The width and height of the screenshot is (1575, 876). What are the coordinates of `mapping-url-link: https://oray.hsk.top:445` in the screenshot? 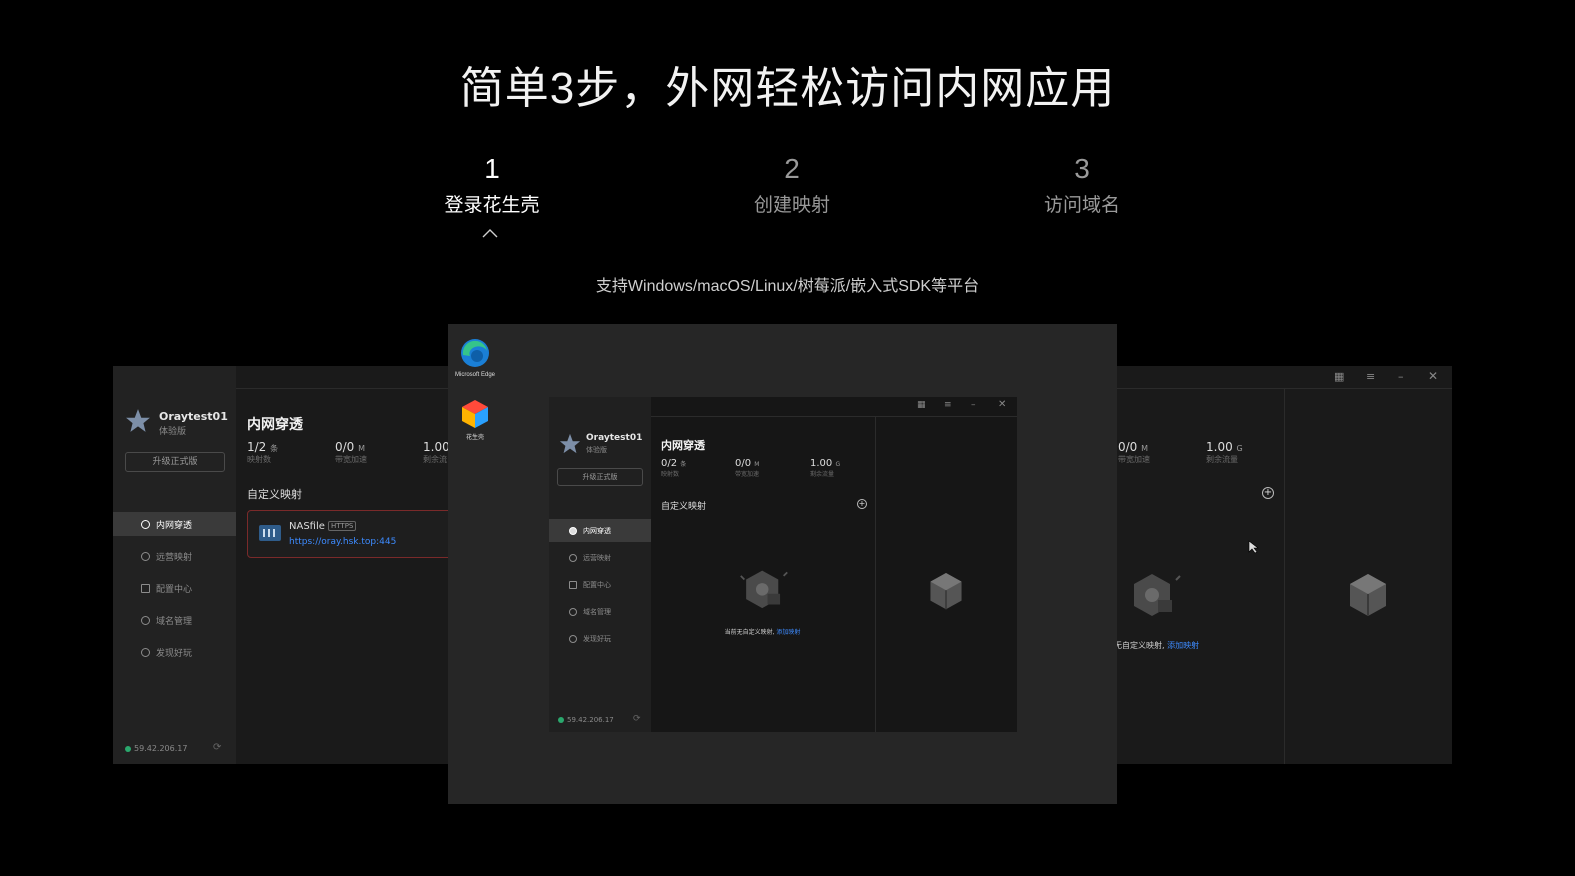 It's located at (342, 542).